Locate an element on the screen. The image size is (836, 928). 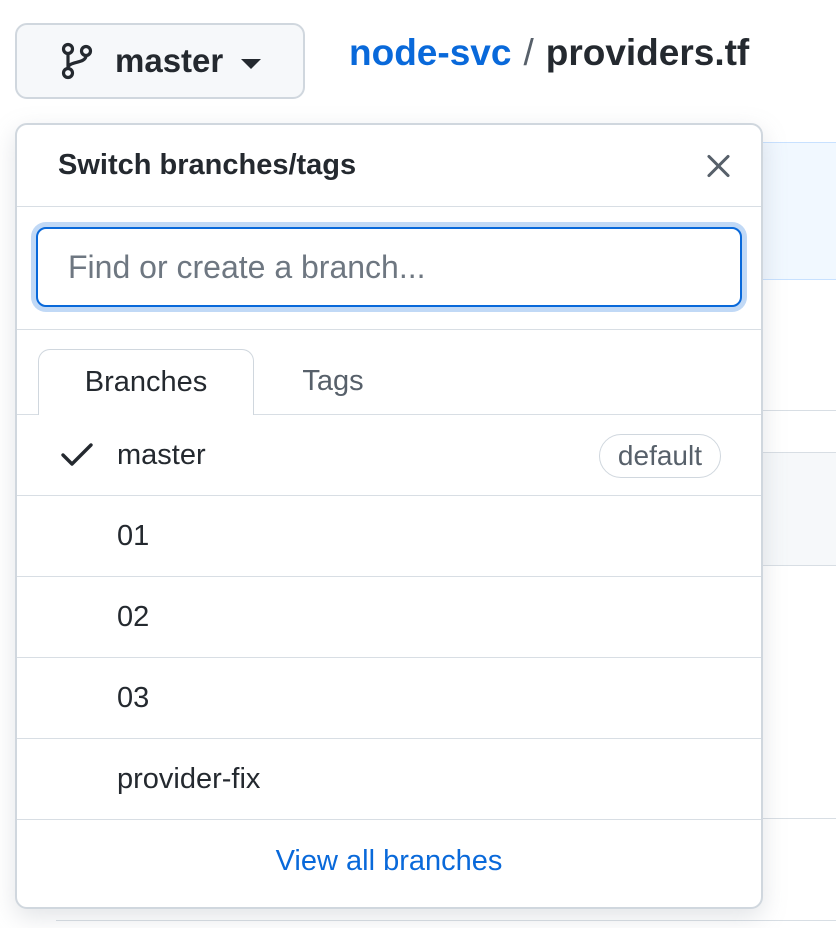
close-icon is located at coordinates (718, 166).